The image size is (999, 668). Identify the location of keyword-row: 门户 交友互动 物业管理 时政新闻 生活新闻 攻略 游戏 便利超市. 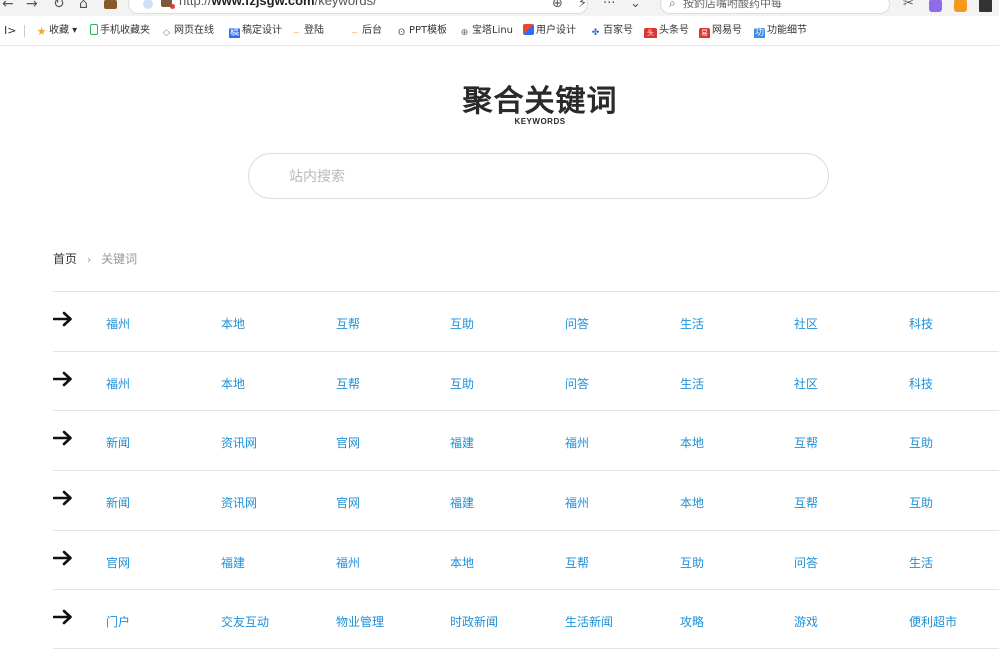
(526, 619).